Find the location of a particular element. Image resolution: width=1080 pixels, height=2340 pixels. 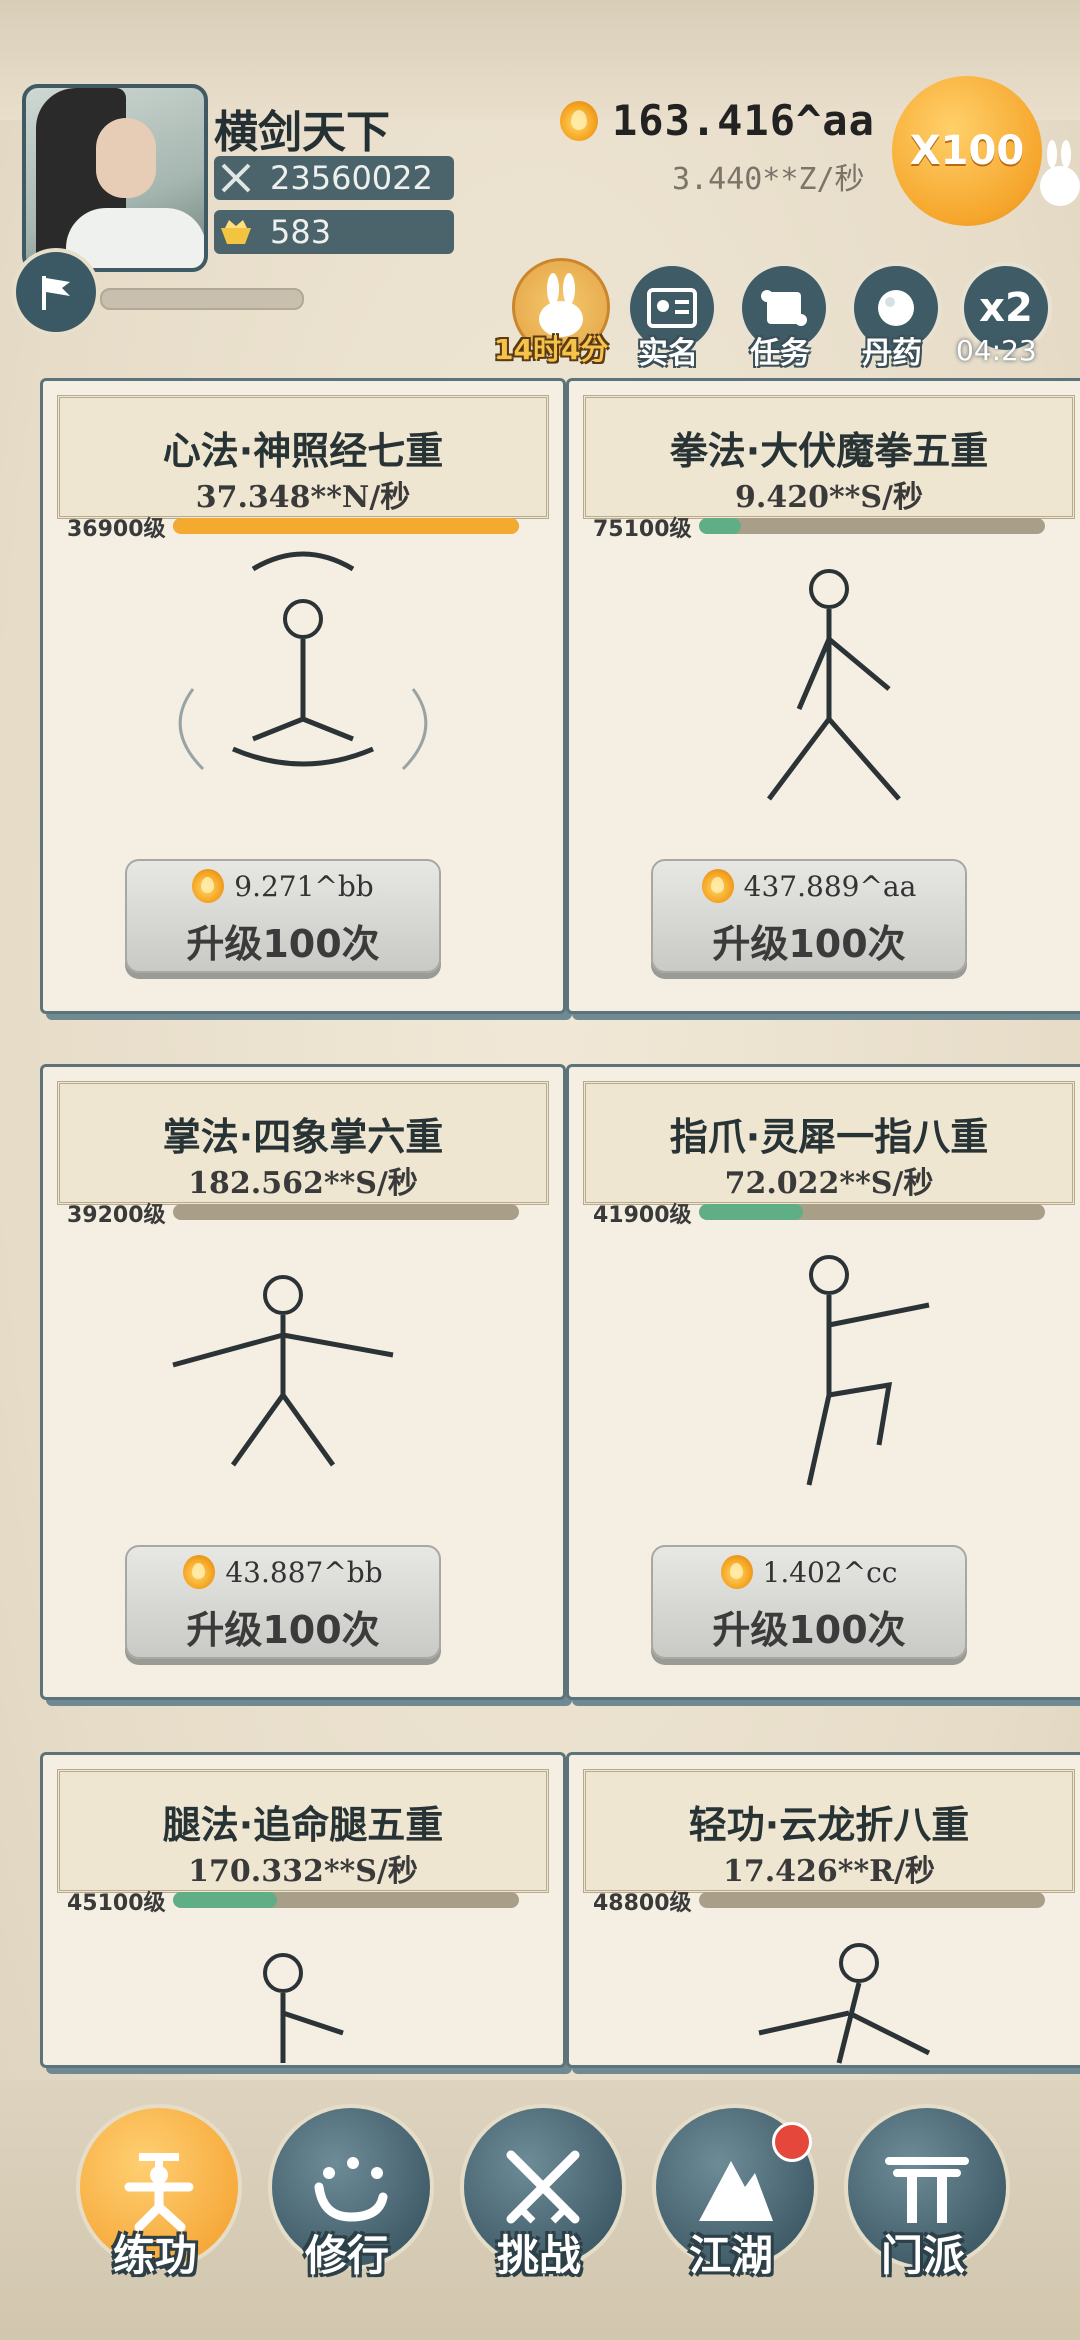

upgrade-cost-value: 43.887^bb is located at coordinates (304, 1572).